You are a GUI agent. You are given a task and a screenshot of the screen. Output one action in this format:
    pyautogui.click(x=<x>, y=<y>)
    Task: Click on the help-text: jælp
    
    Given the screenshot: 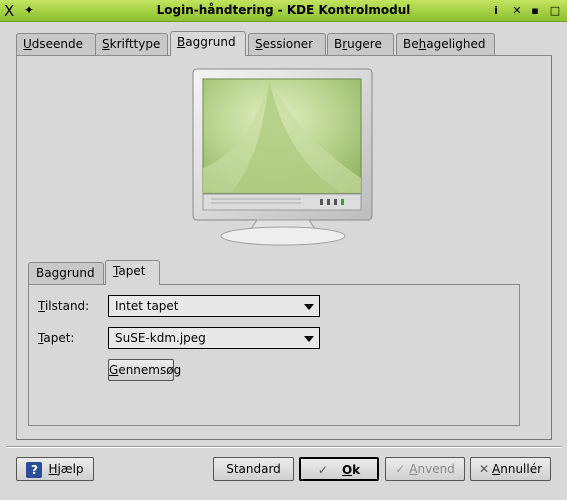 What is the action you would take?
    pyautogui.click(x=70, y=469)
    